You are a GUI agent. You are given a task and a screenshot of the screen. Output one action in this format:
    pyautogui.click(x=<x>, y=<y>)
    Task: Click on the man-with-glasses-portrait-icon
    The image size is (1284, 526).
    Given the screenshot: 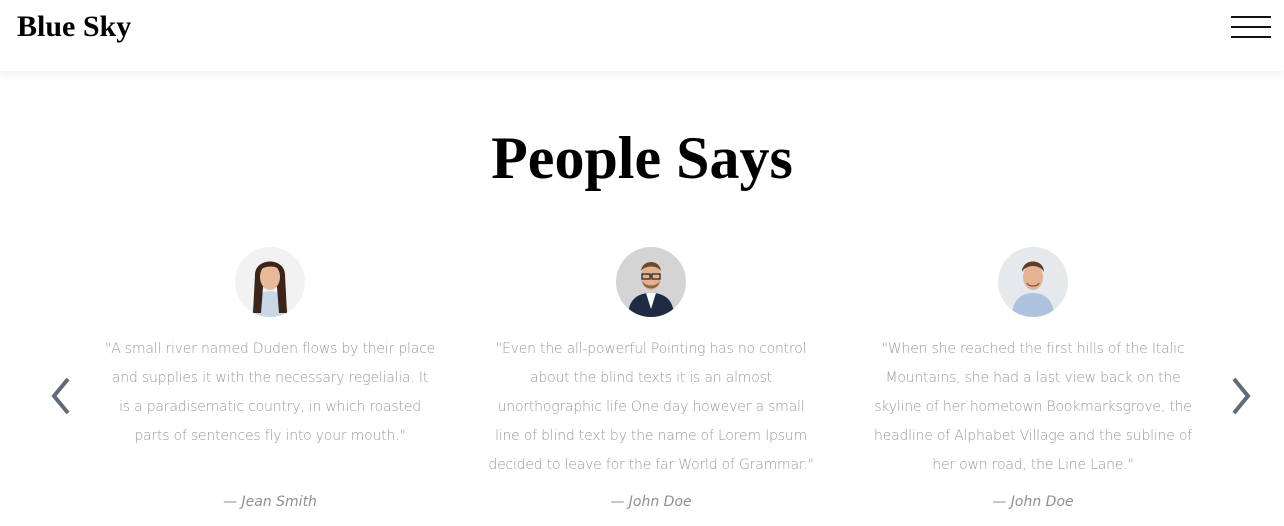 What is the action you would take?
    pyautogui.click(x=651, y=282)
    